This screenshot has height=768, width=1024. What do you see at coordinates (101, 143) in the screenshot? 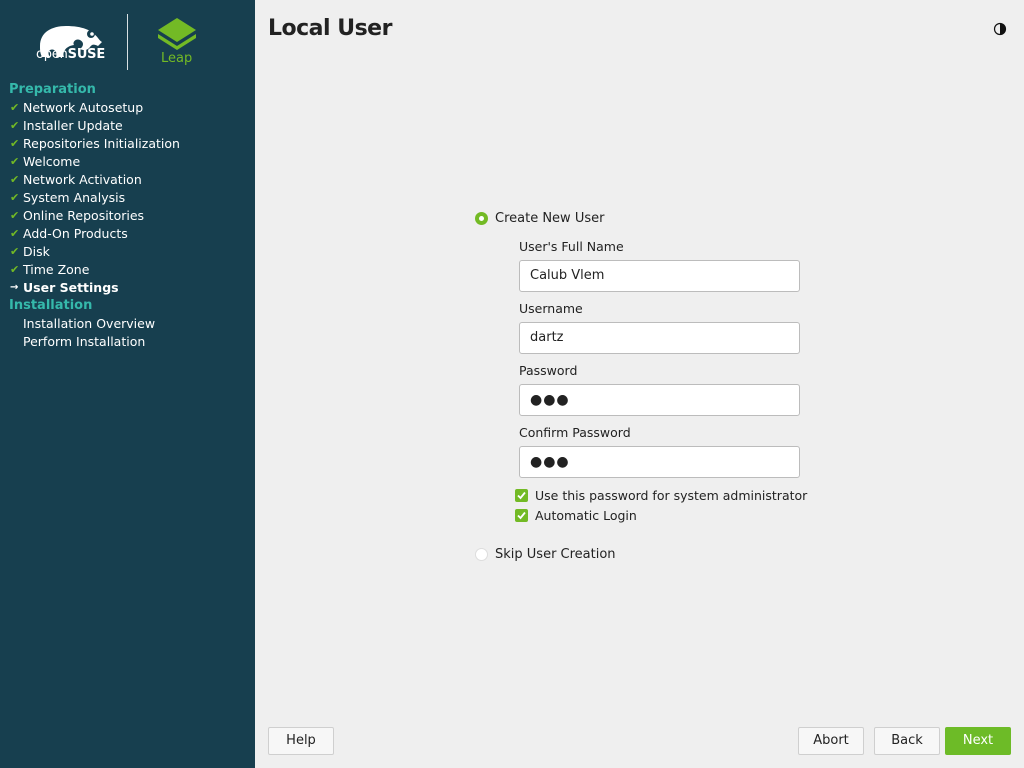
I see `step-label: Repositories Initialization` at bounding box center [101, 143].